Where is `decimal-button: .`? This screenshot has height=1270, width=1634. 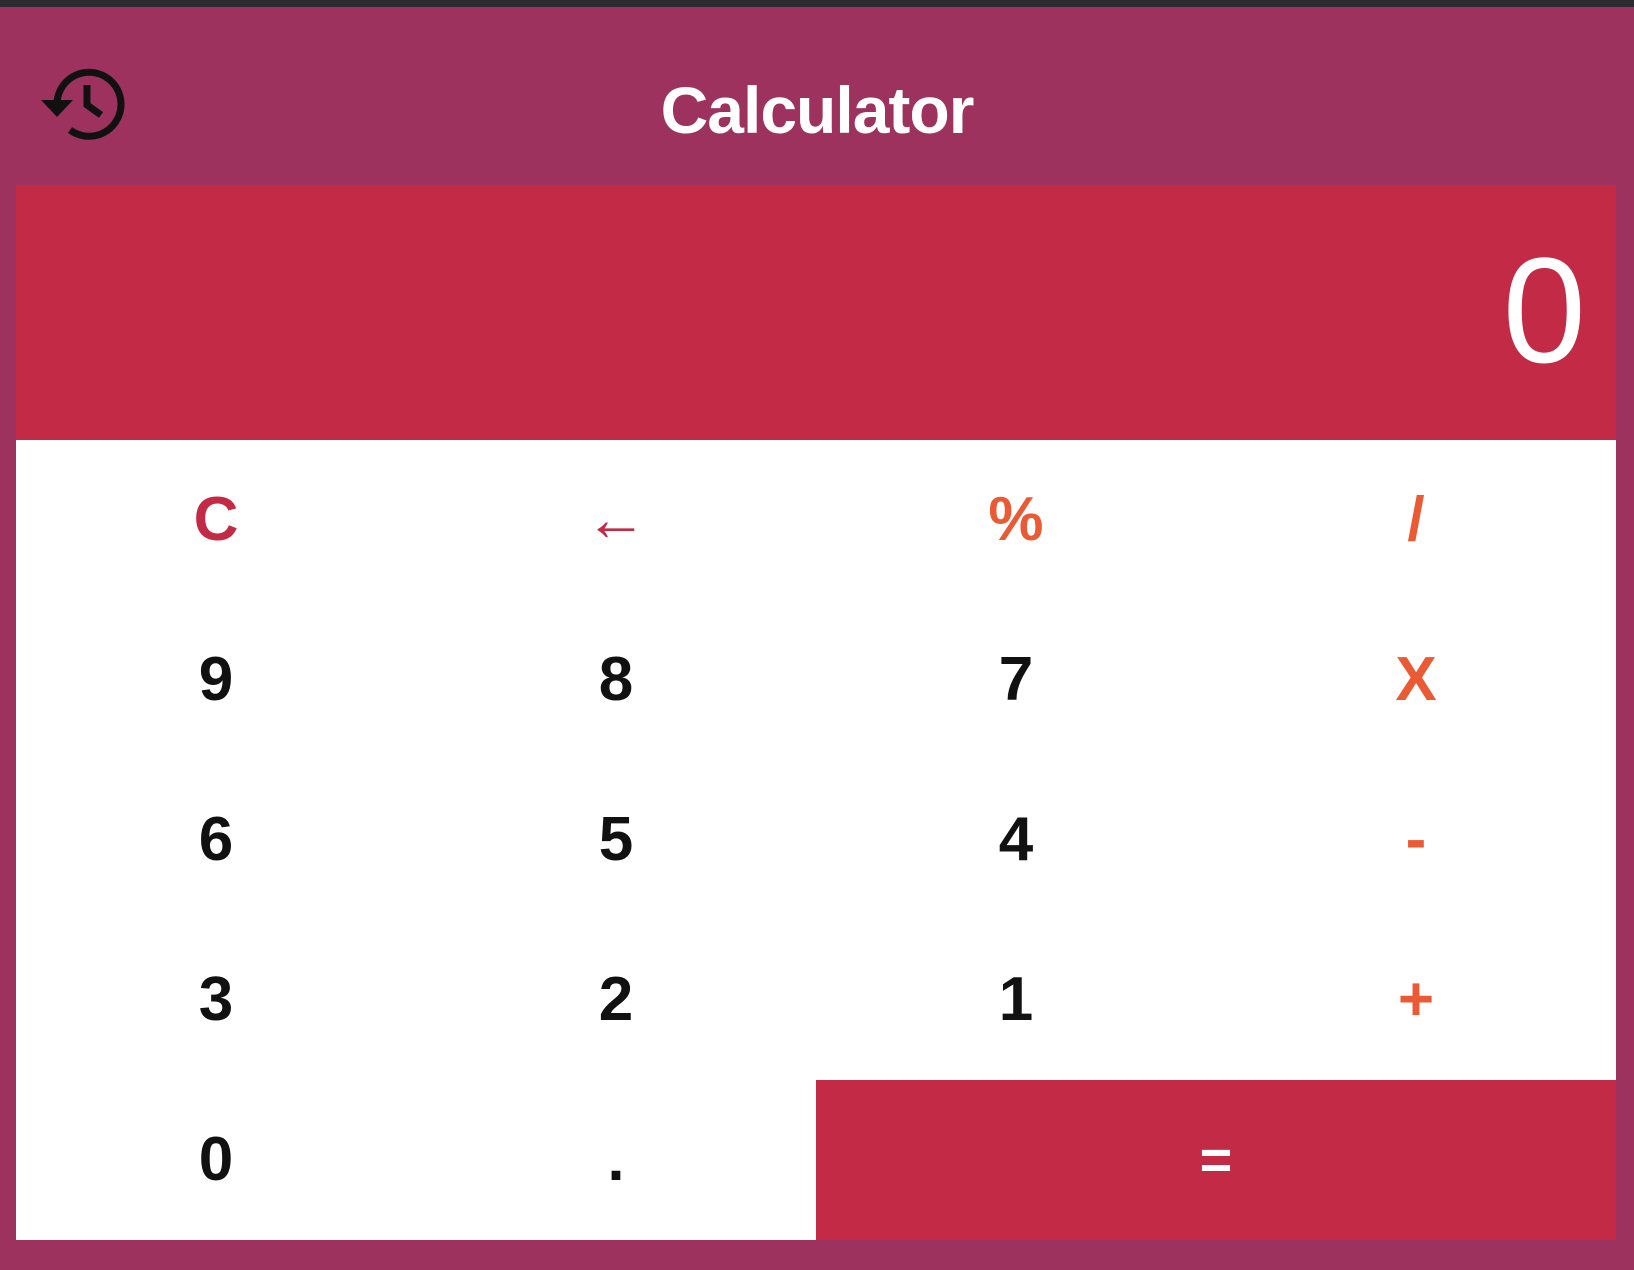
decimal-button: . is located at coordinates (616, 1160).